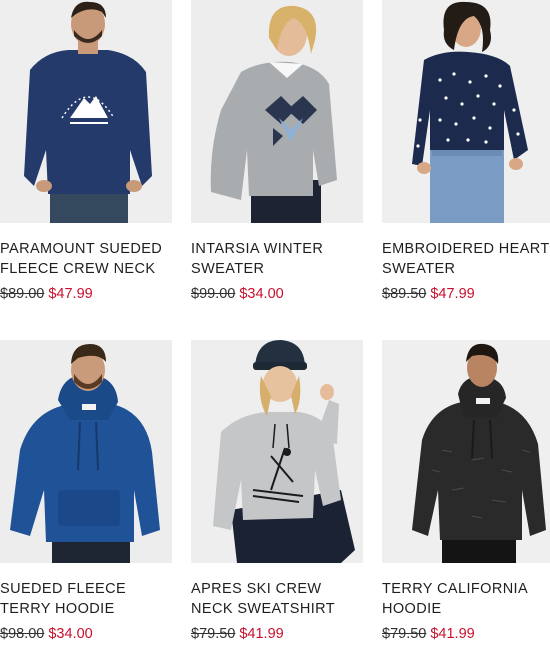 The height and width of the screenshot is (647, 550). Describe the element at coordinates (22, 634) in the screenshot. I see `original-price: $98.00` at that location.